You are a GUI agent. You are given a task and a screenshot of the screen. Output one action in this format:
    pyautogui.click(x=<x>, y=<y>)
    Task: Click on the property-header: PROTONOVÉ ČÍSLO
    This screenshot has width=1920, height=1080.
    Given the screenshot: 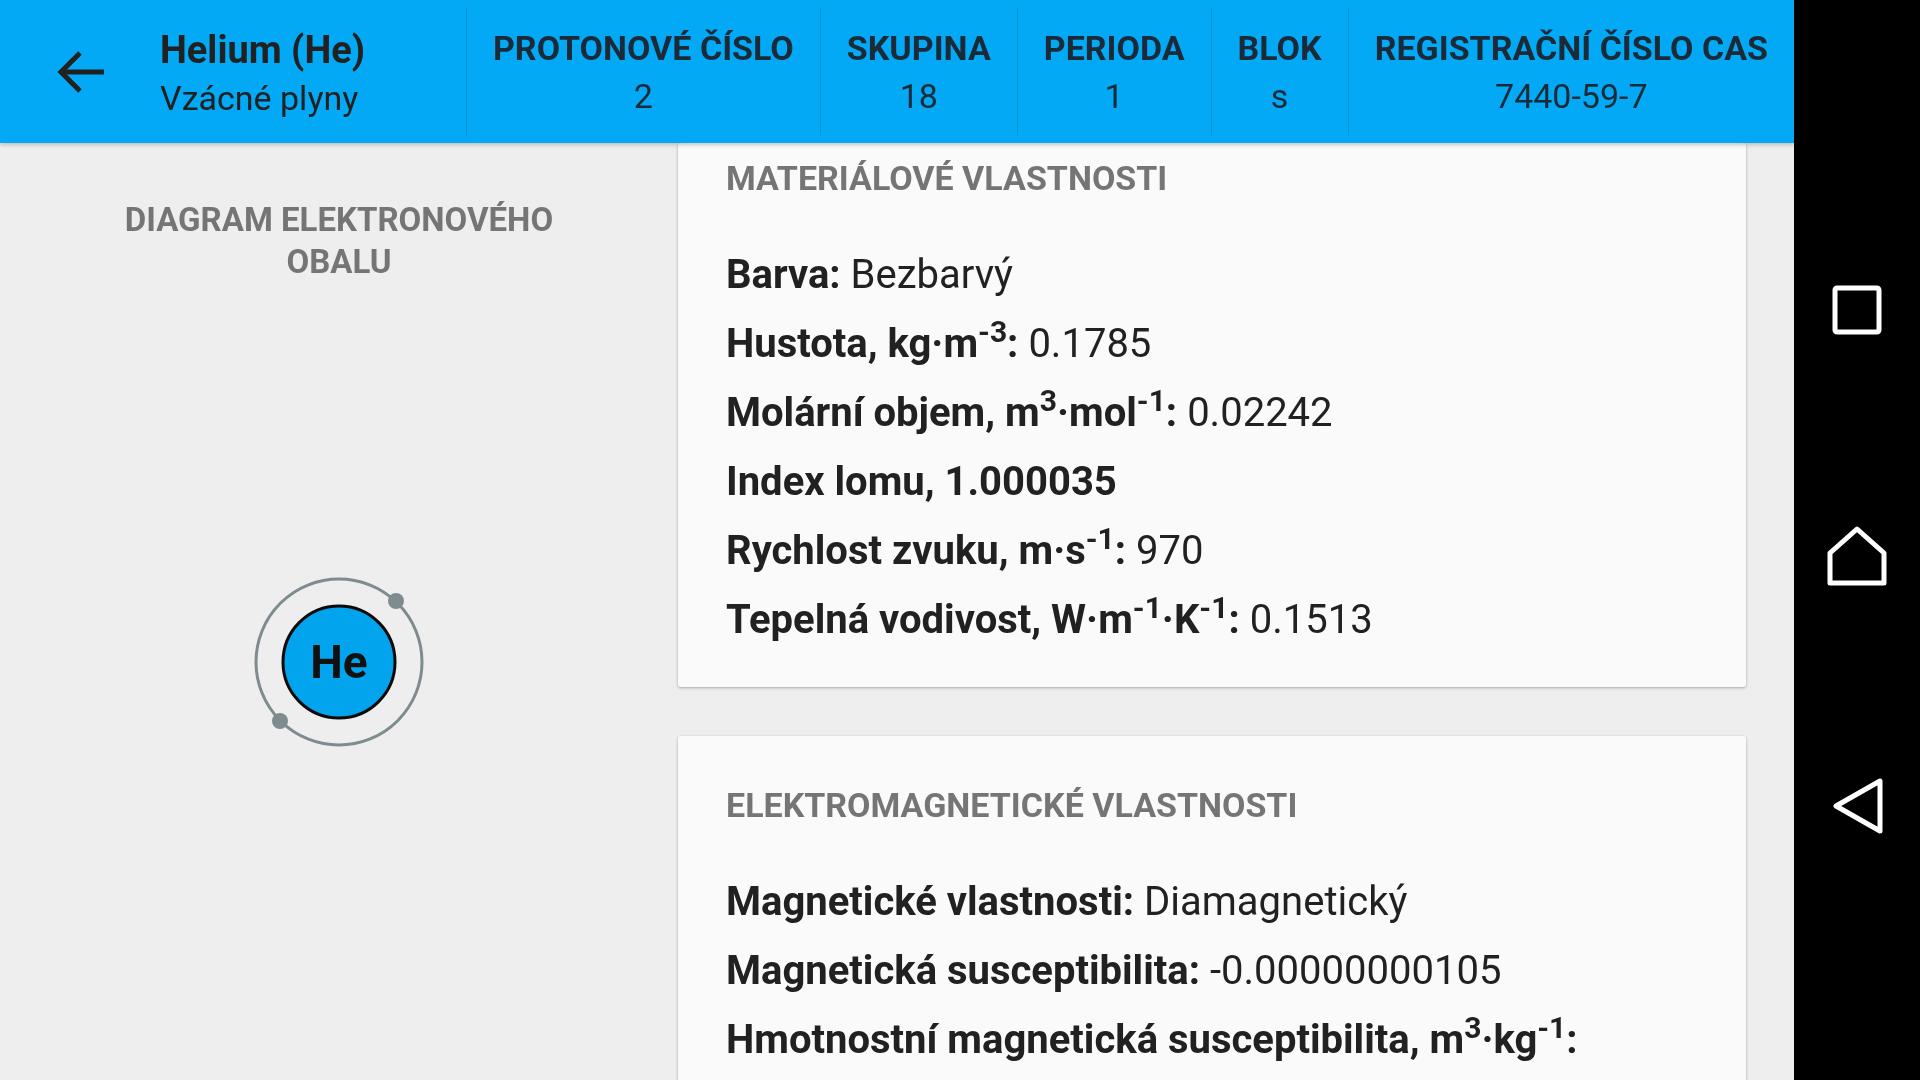 What is the action you would take?
    pyautogui.click(x=643, y=48)
    